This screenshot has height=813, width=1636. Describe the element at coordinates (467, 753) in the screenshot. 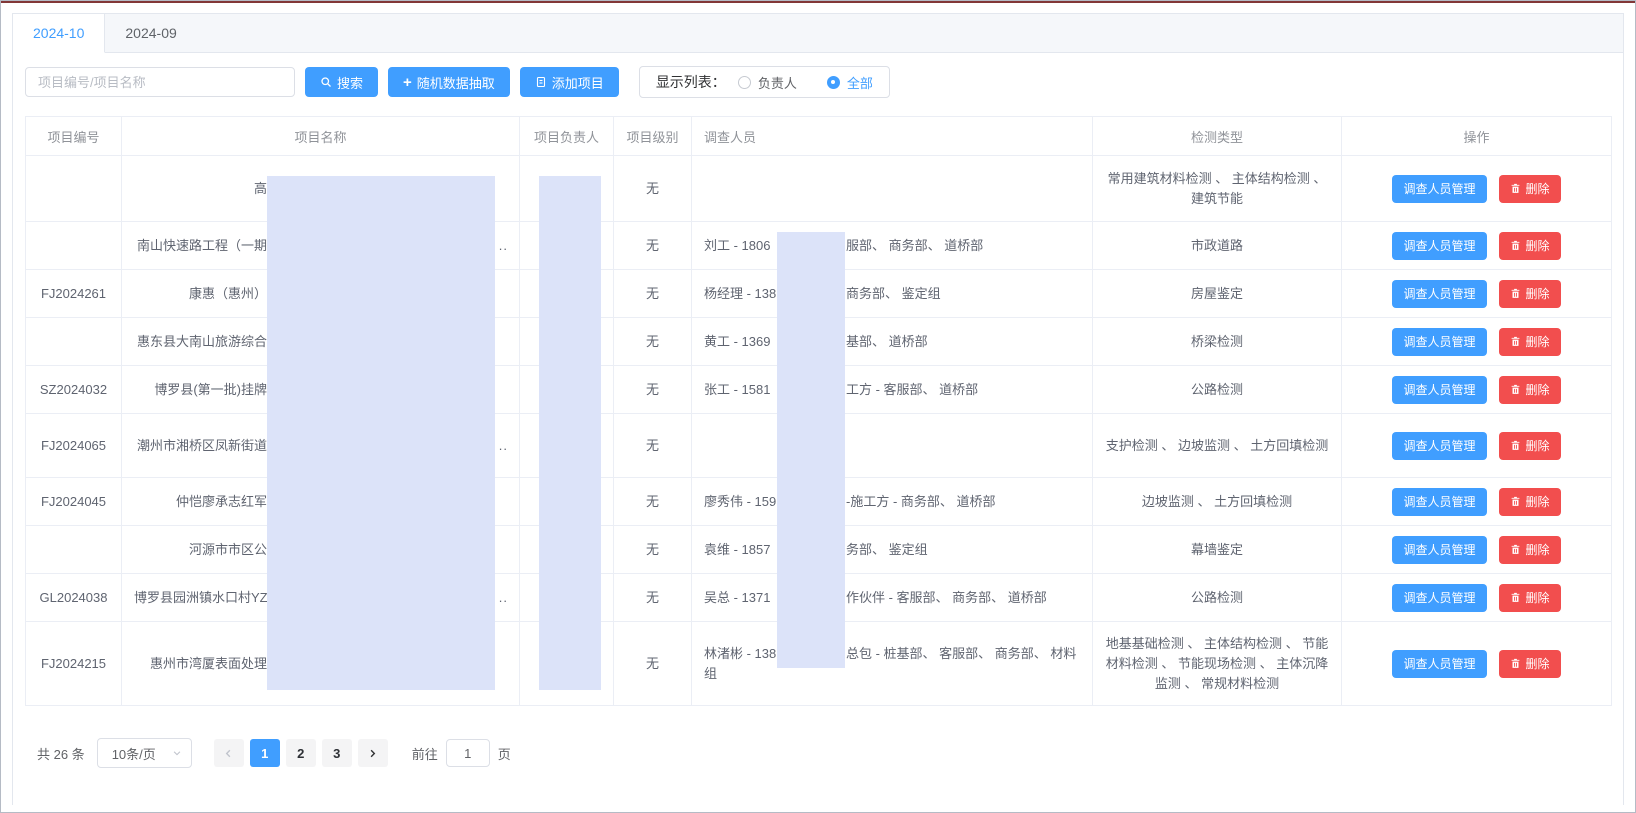

I see `goto-page-input` at that location.